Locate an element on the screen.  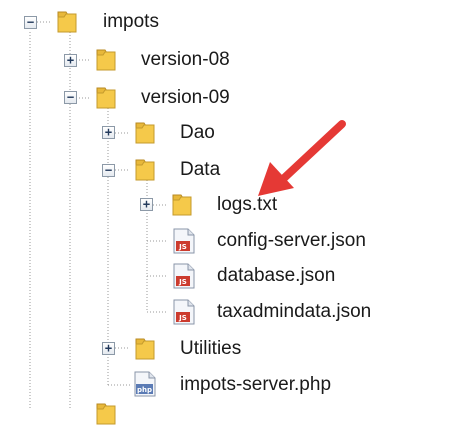
expand-toggle-version-08: + is located at coordinates (70, 60).